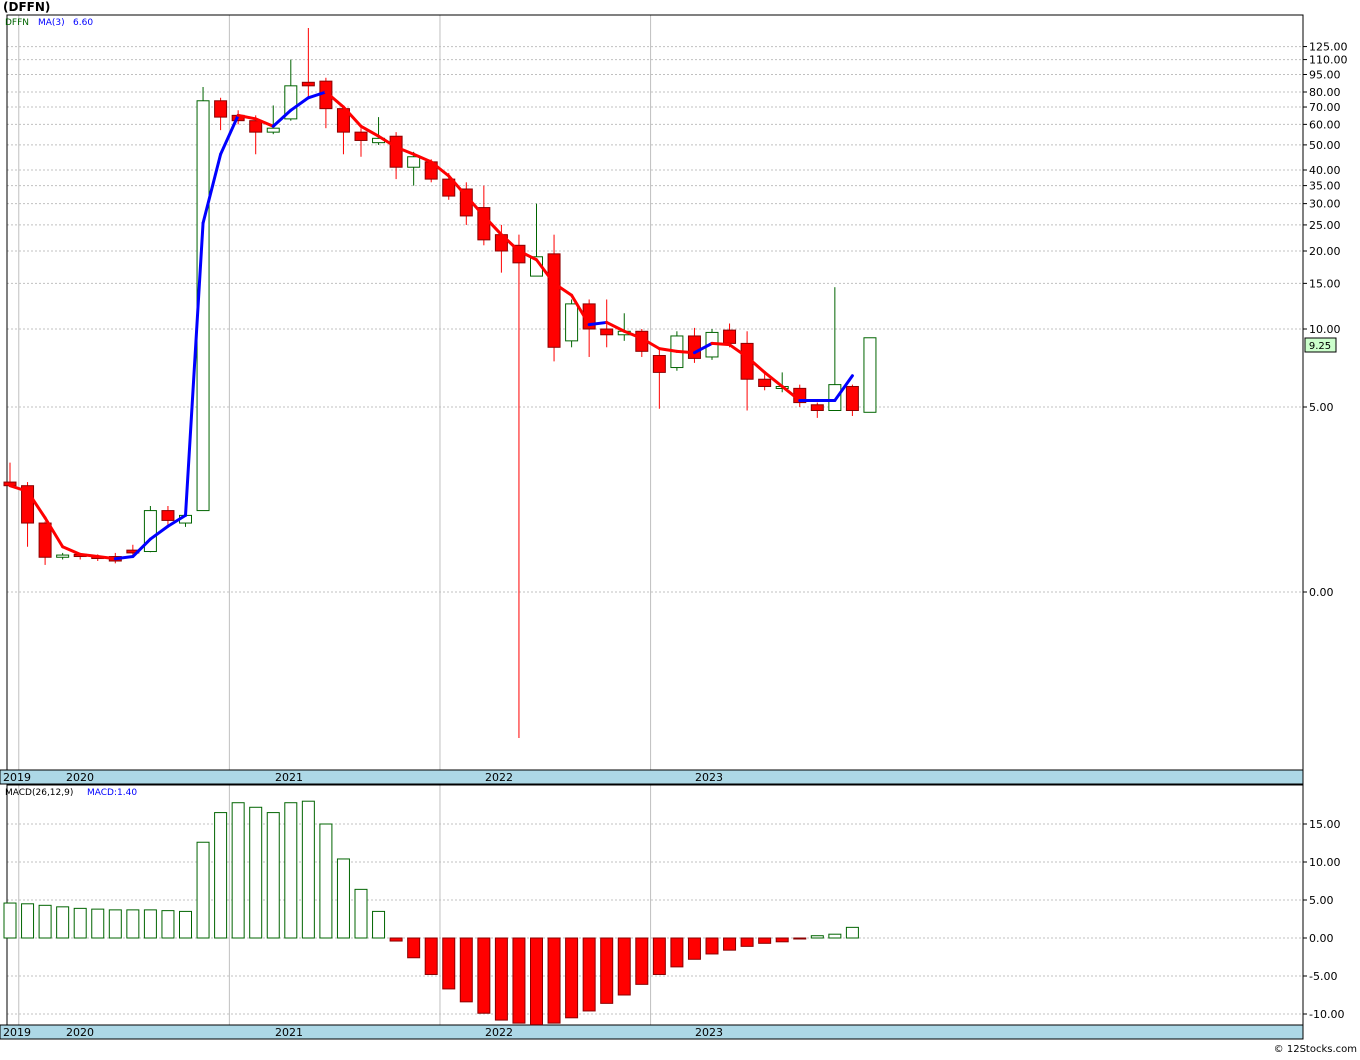 The image size is (1360, 1060). Describe the element at coordinates (289, 1032) in the screenshot. I see `macd-date-label: 2021` at that location.